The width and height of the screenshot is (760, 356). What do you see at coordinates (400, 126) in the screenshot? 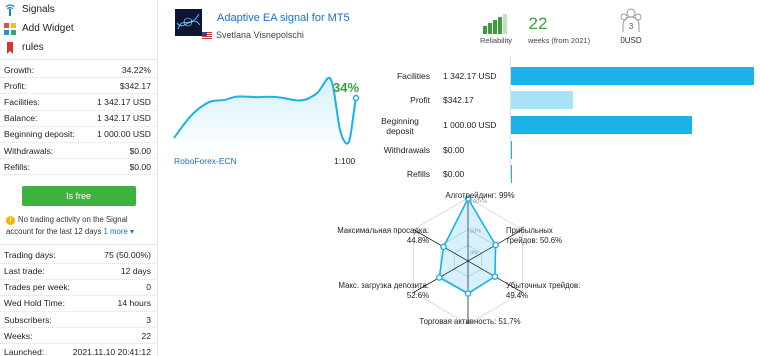
I see `bar-label: Beginning deposit` at bounding box center [400, 126].